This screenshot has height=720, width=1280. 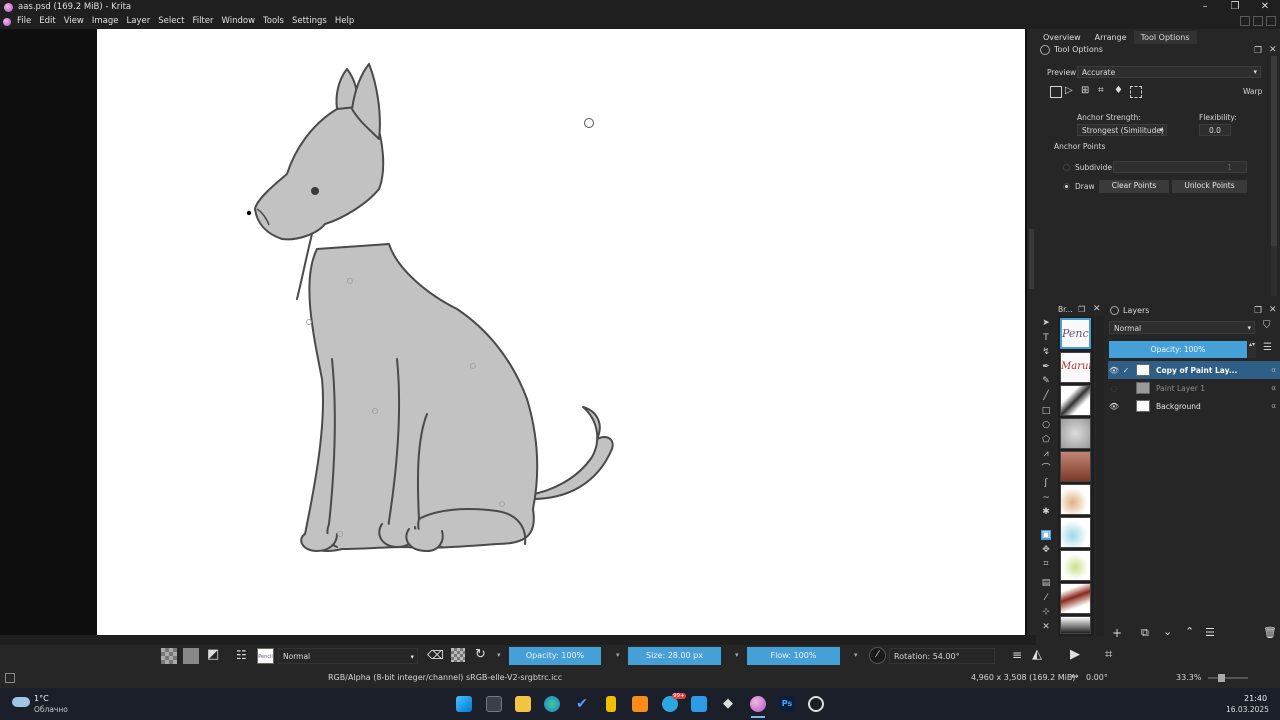 I want to click on polyline-tool-icon: ⩘, so click(x=1046, y=454).